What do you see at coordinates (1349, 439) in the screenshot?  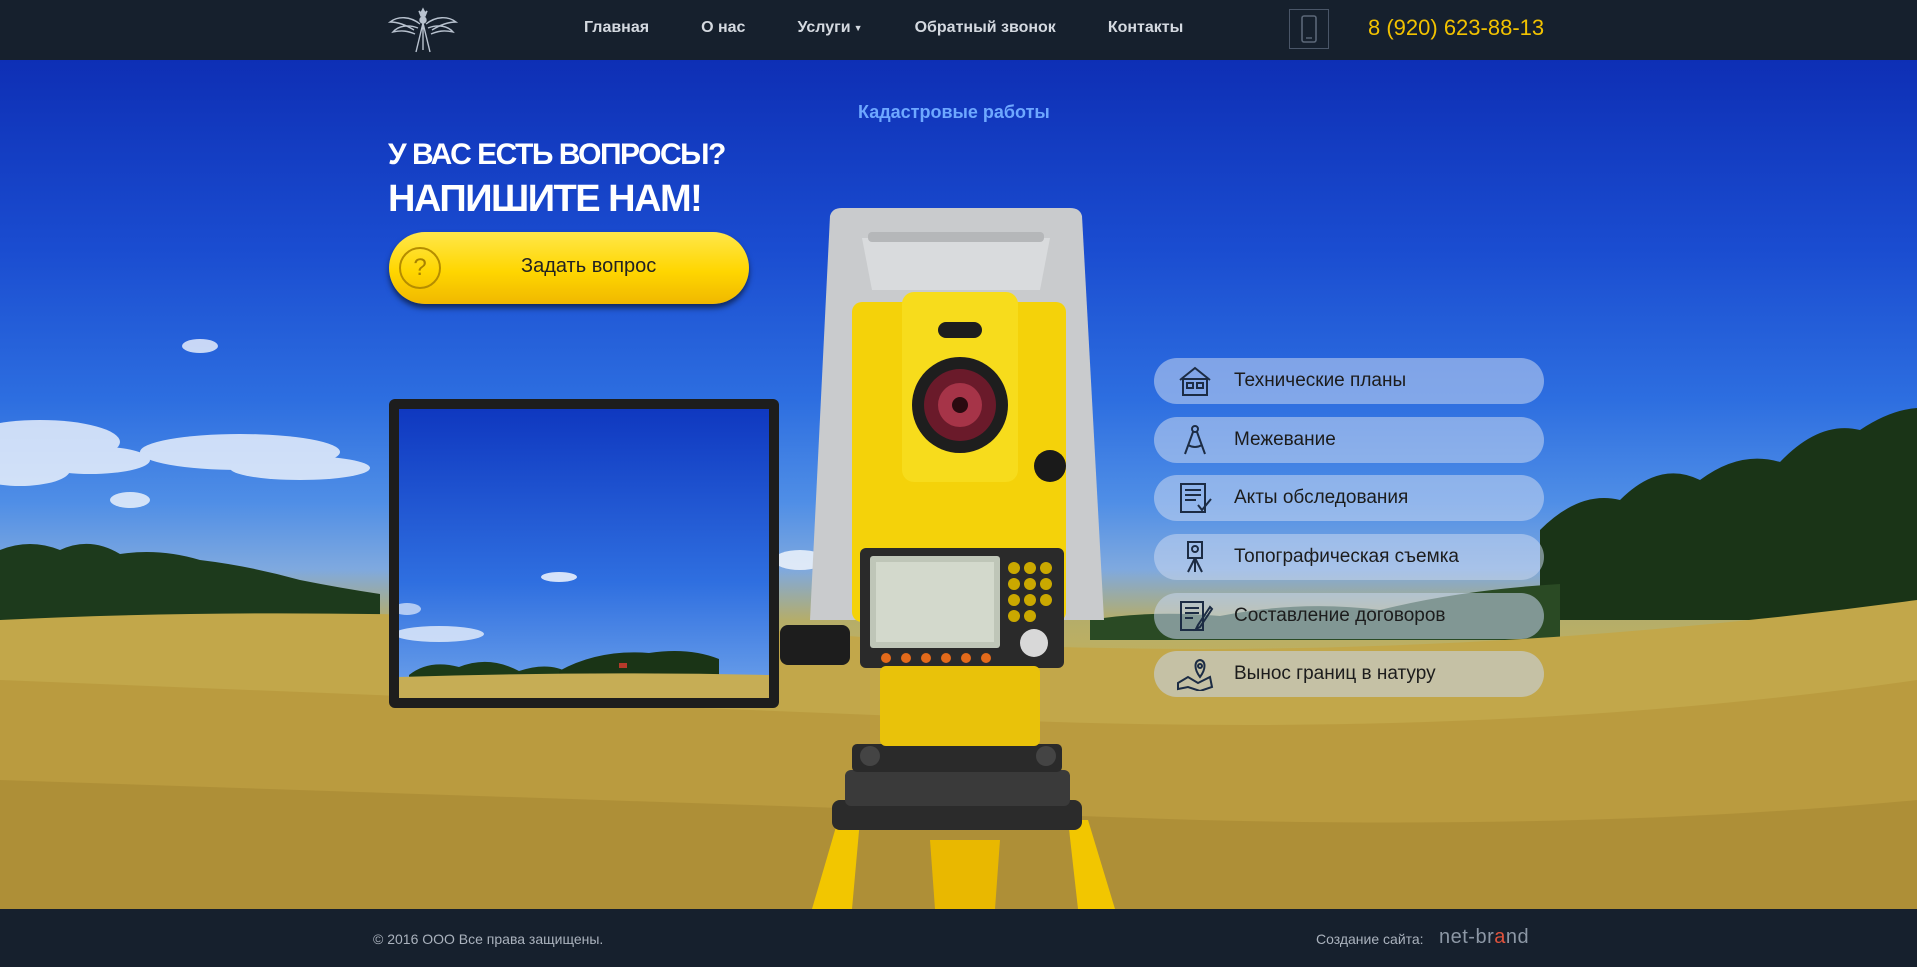 I see `service-land-survey: Межевание` at bounding box center [1349, 439].